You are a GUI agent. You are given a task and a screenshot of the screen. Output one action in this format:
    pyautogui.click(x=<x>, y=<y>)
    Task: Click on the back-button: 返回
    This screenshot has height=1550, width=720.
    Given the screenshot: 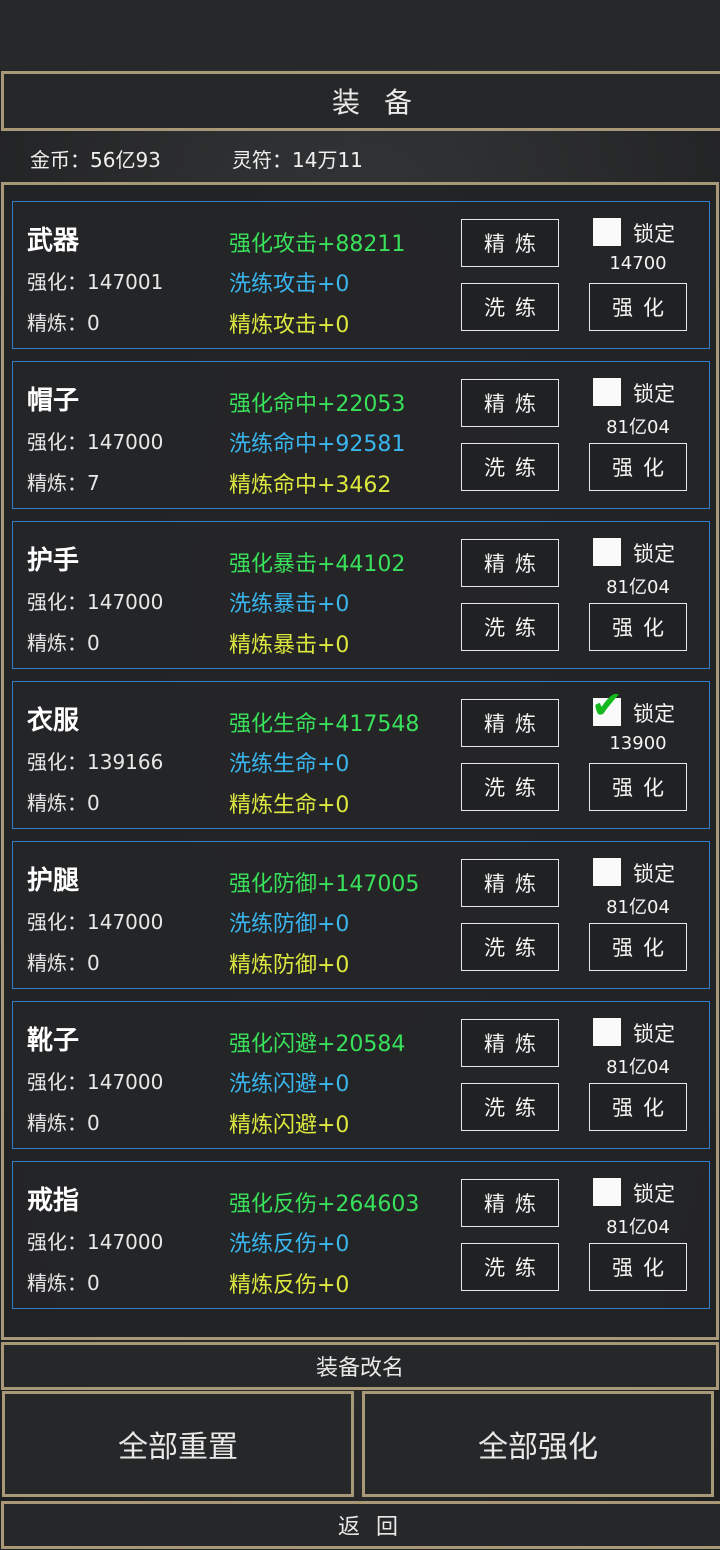 What is the action you would take?
    pyautogui.click(x=360, y=1525)
    